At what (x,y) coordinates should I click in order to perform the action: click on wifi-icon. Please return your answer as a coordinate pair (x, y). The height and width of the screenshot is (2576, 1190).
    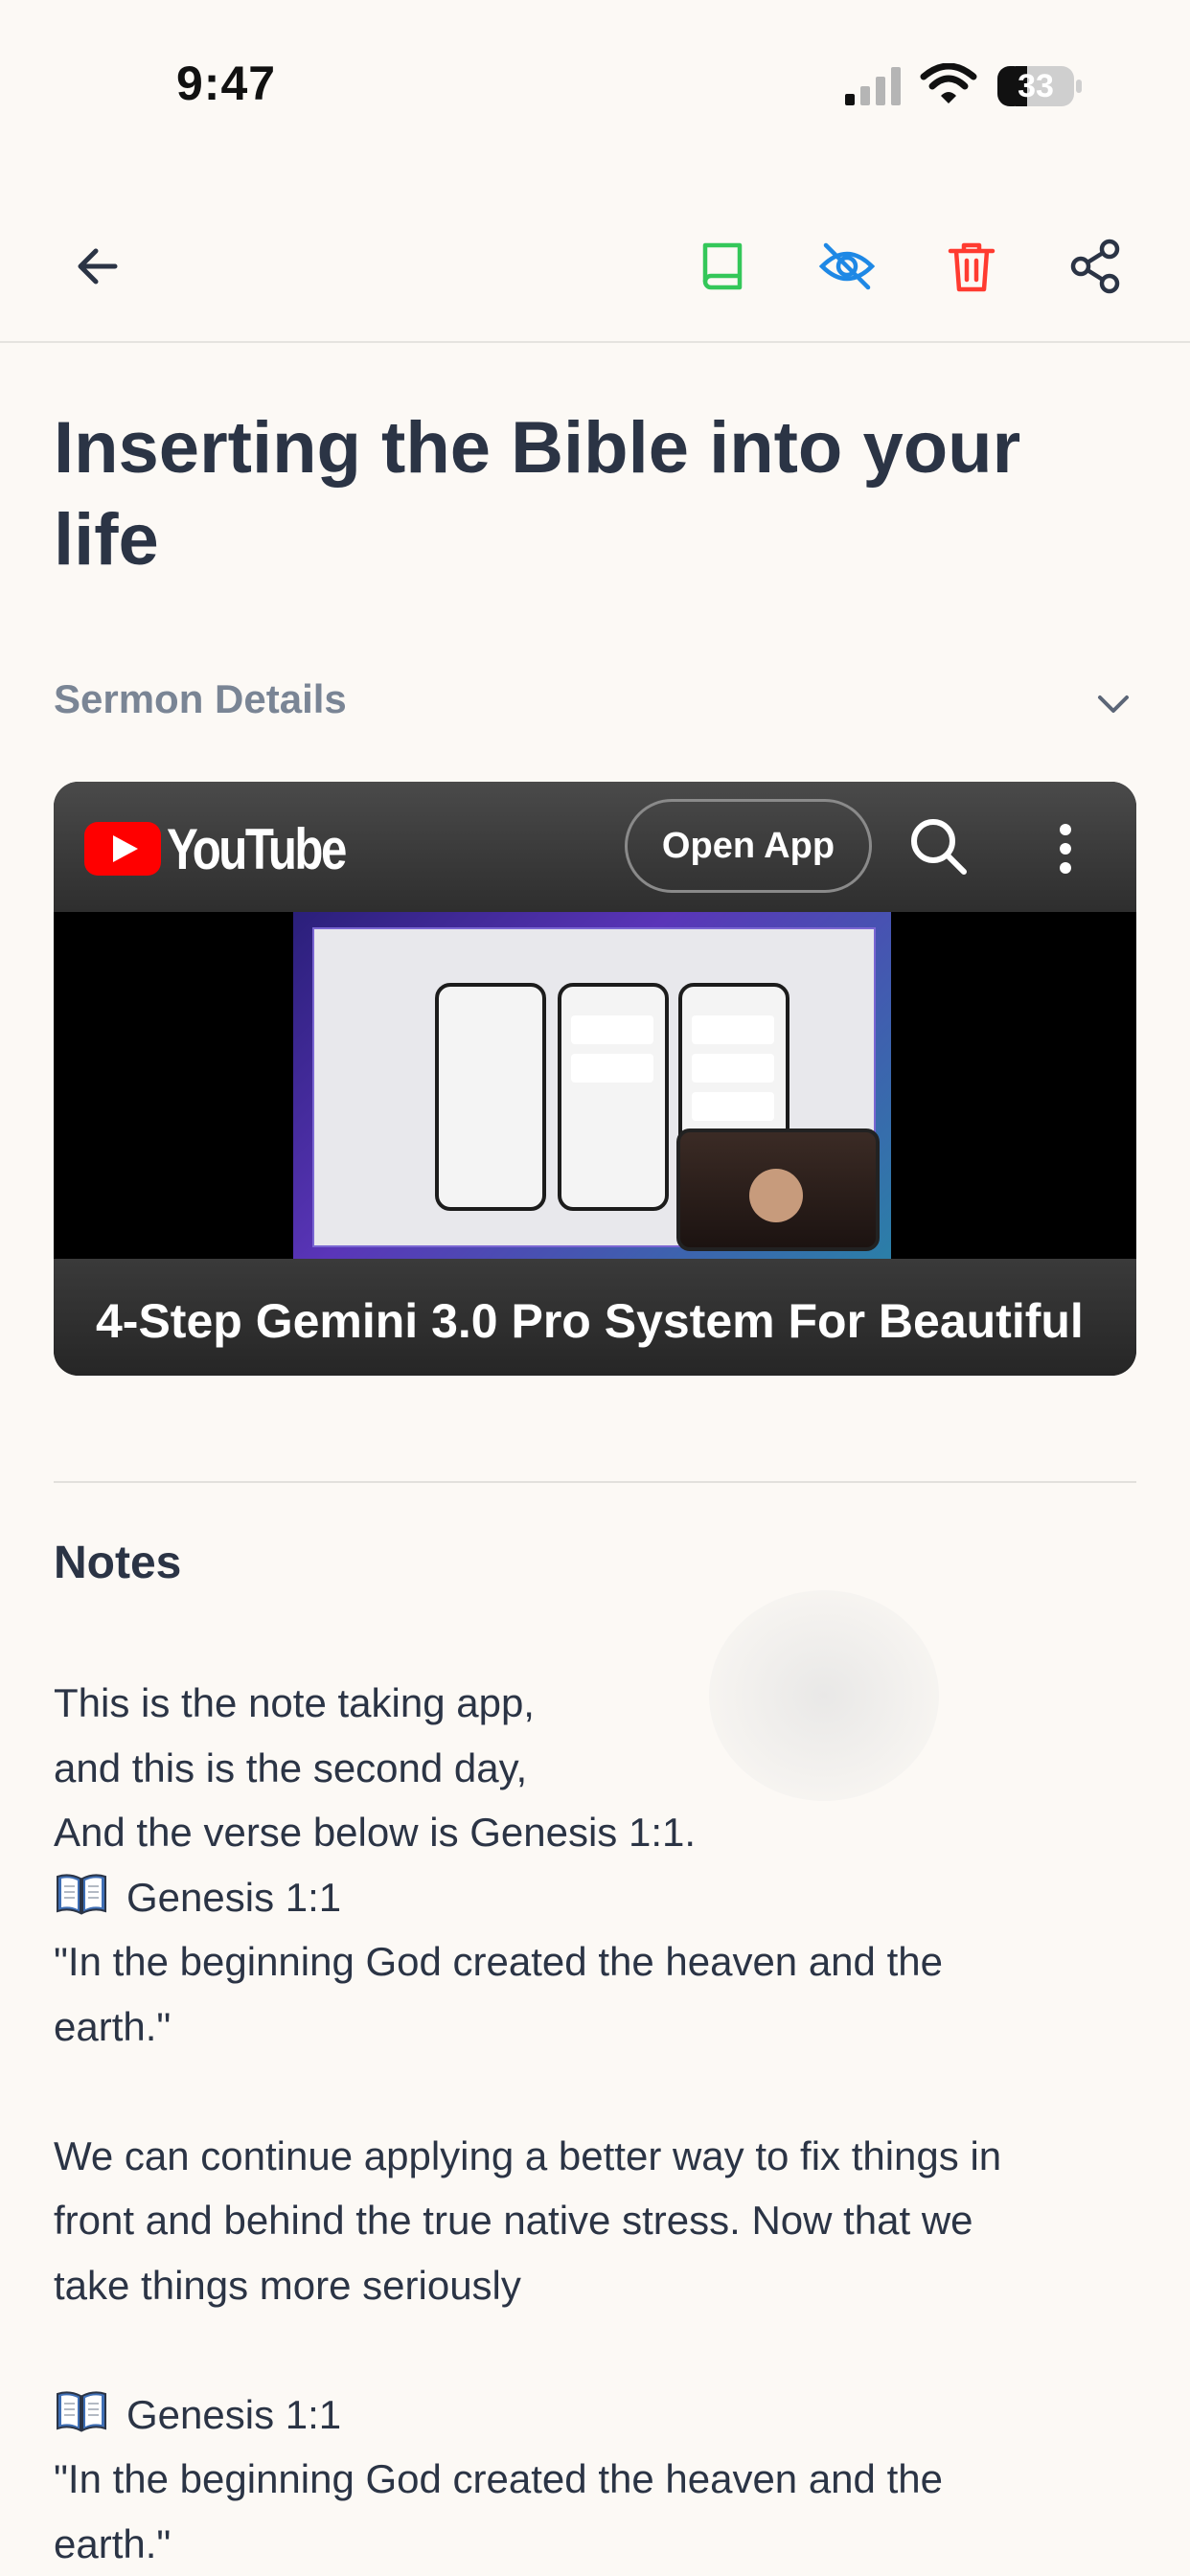
    Looking at the image, I should click on (949, 84).